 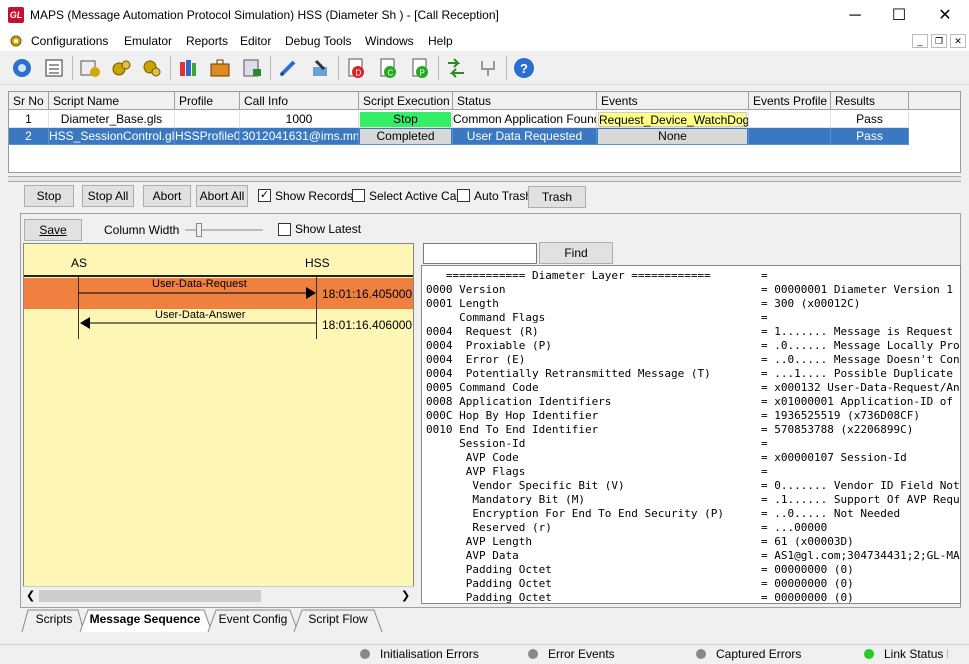 I want to click on menu-editor: Editor, so click(x=255, y=41).